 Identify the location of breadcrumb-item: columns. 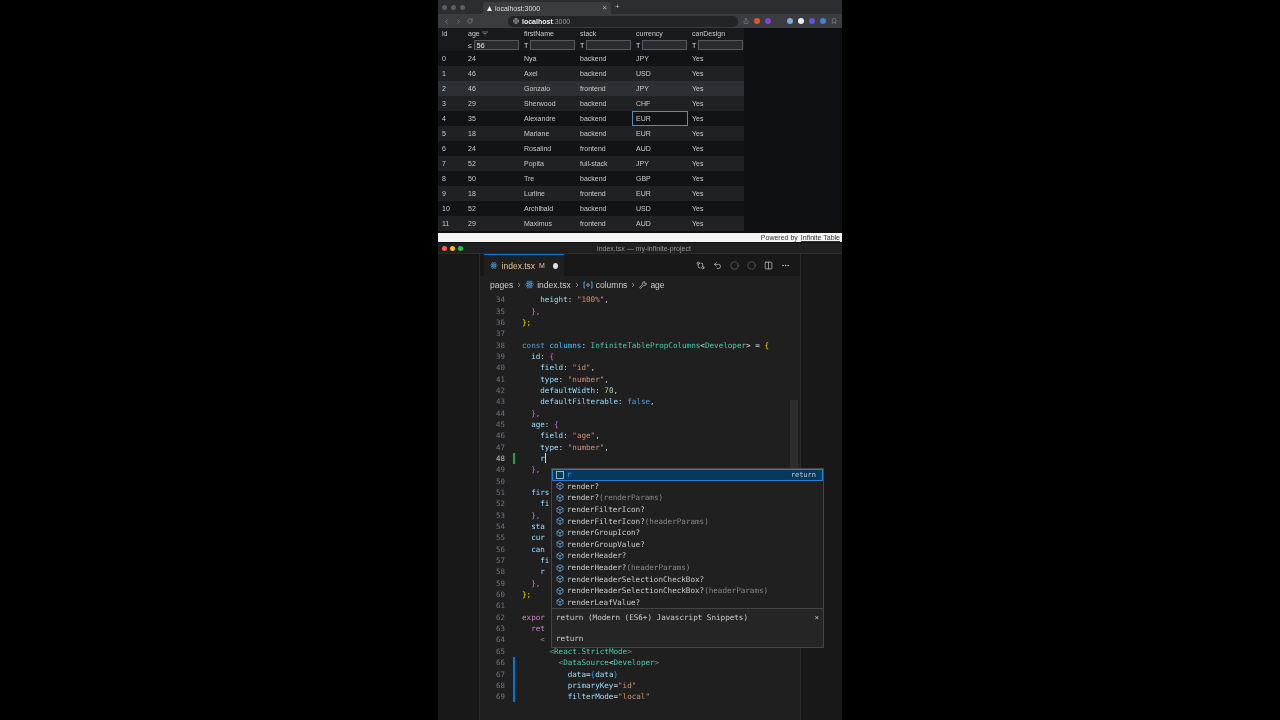
(611, 284).